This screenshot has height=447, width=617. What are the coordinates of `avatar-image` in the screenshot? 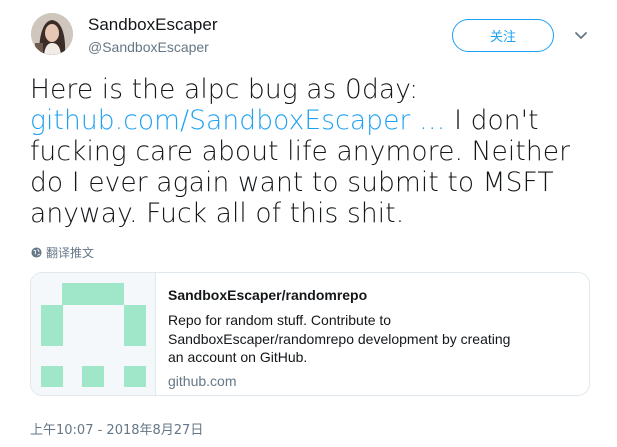 It's located at (52, 34).